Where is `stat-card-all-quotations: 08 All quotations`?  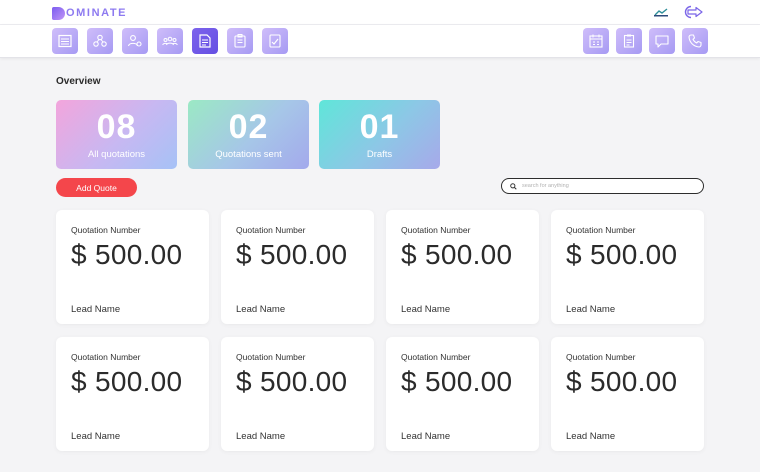
stat-card-all-quotations: 08 All quotations is located at coordinates (116, 134).